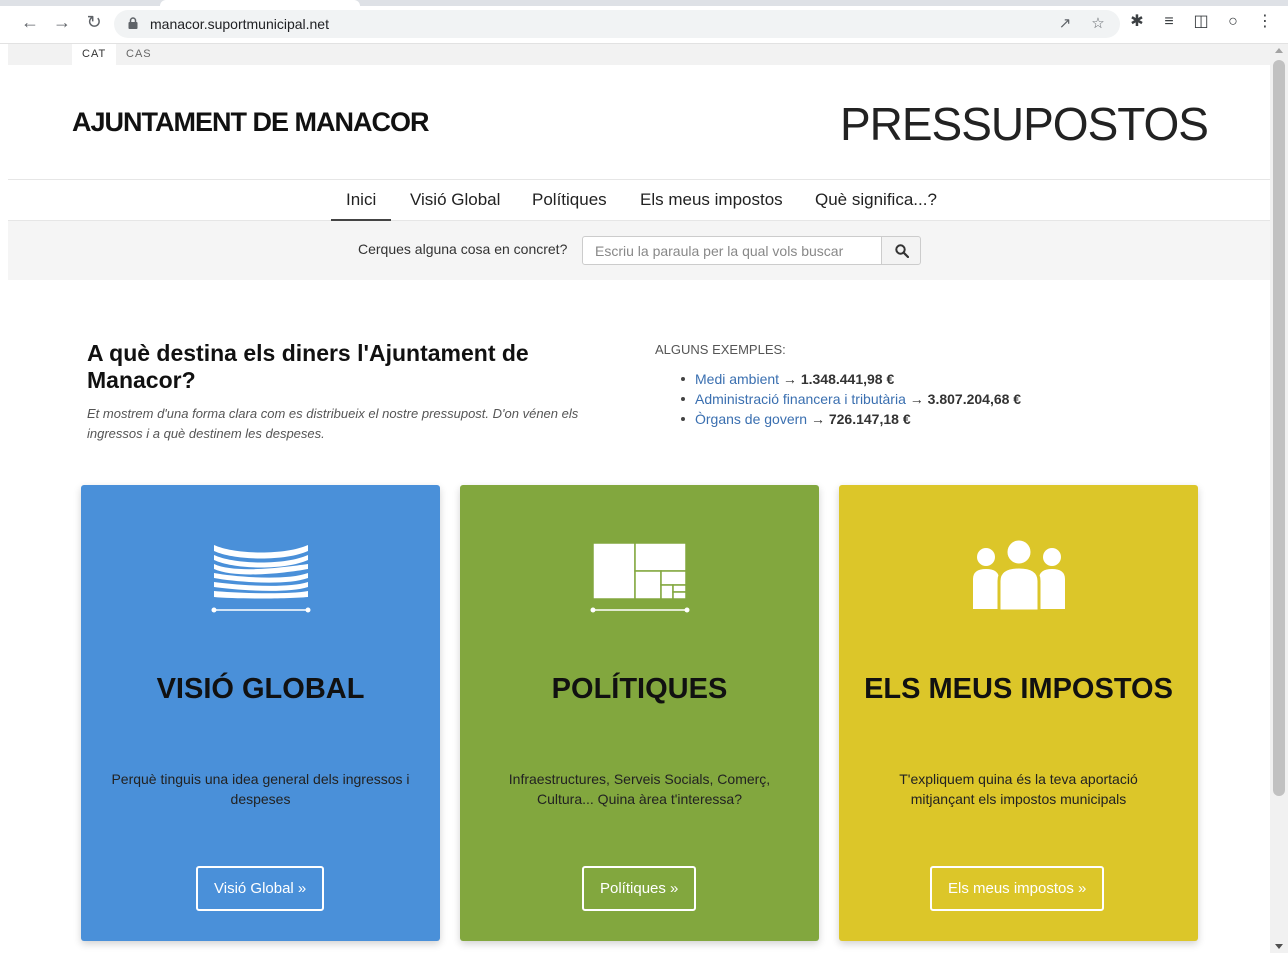 The image size is (1288, 953). What do you see at coordinates (639, 122) in the screenshot?
I see `site-header: AJUNTAMENT DE MANACOR PRESSUPOSTOS` at bounding box center [639, 122].